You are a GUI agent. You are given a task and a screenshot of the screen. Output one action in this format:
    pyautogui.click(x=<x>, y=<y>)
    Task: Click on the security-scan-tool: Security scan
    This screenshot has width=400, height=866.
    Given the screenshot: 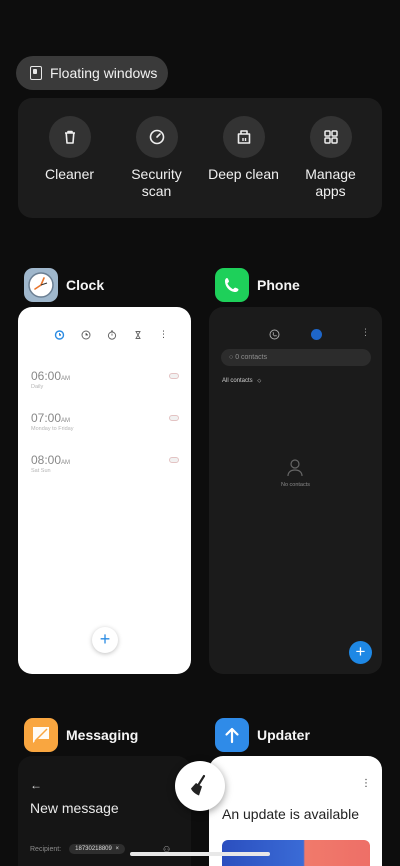 What is the action you would take?
    pyautogui.click(x=156, y=167)
    